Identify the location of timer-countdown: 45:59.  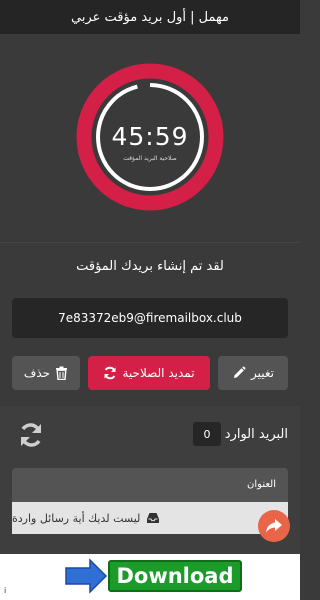
(150, 136).